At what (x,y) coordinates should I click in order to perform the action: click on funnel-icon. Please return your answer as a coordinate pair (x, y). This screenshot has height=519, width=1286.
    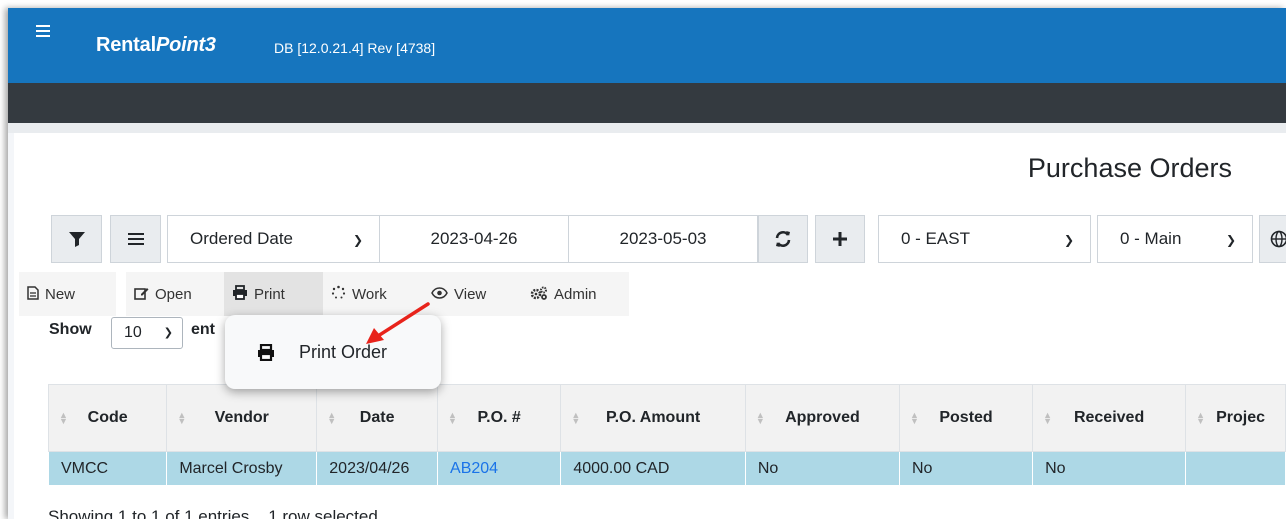
    Looking at the image, I should click on (76, 239).